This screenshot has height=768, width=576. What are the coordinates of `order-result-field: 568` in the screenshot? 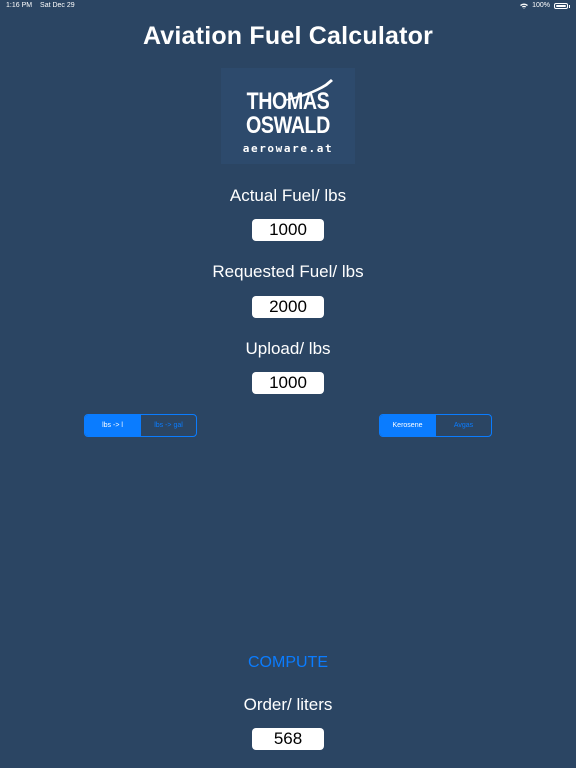 It's located at (288, 739).